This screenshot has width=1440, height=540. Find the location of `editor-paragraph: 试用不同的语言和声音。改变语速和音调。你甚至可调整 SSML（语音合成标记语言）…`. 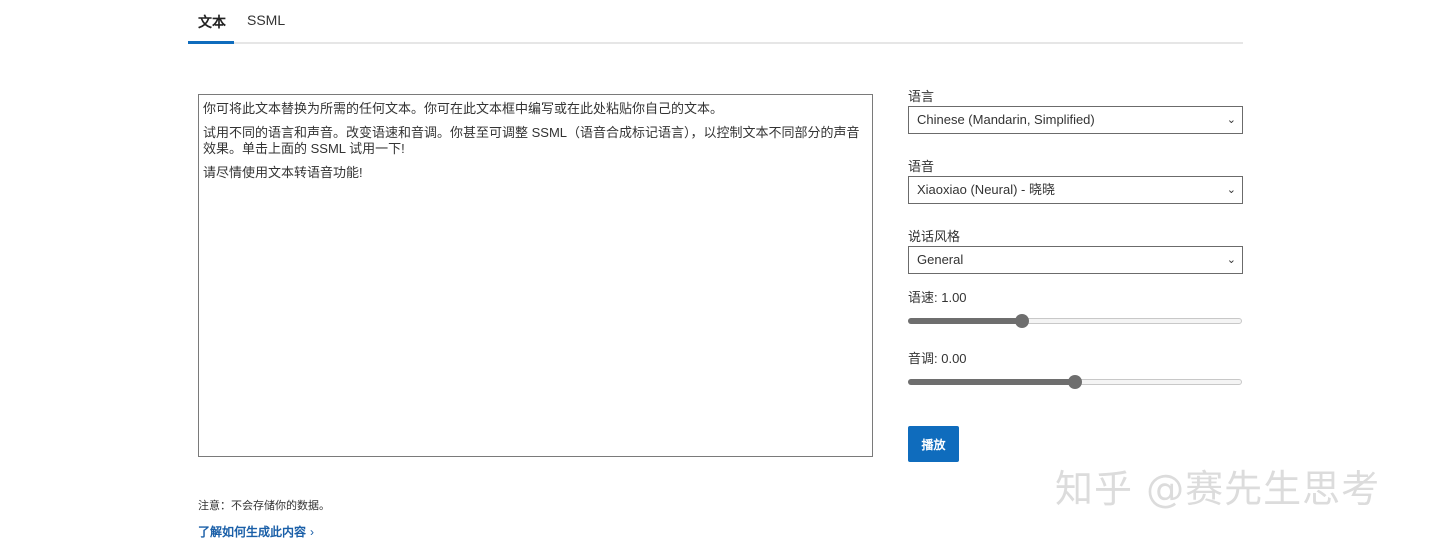

editor-paragraph: 试用不同的语言和声音。改变语速和音调。你甚至可调整 SSML（语音合成标记语言）… is located at coordinates (531, 140).